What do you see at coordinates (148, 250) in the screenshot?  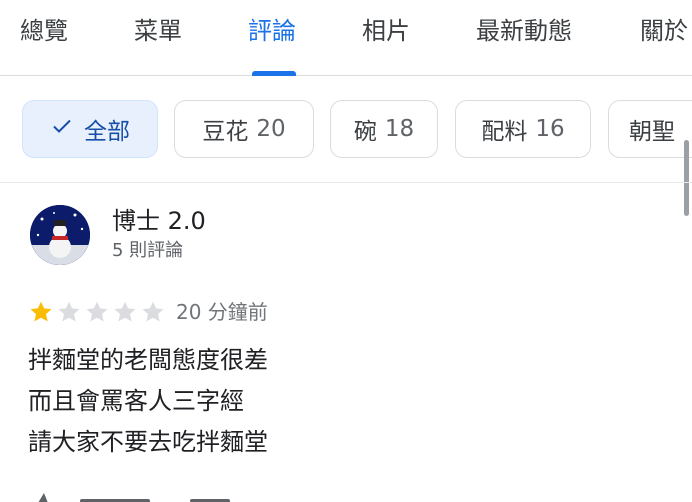 I see `reviewer-review-count: 5 則評論` at bounding box center [148, 250].